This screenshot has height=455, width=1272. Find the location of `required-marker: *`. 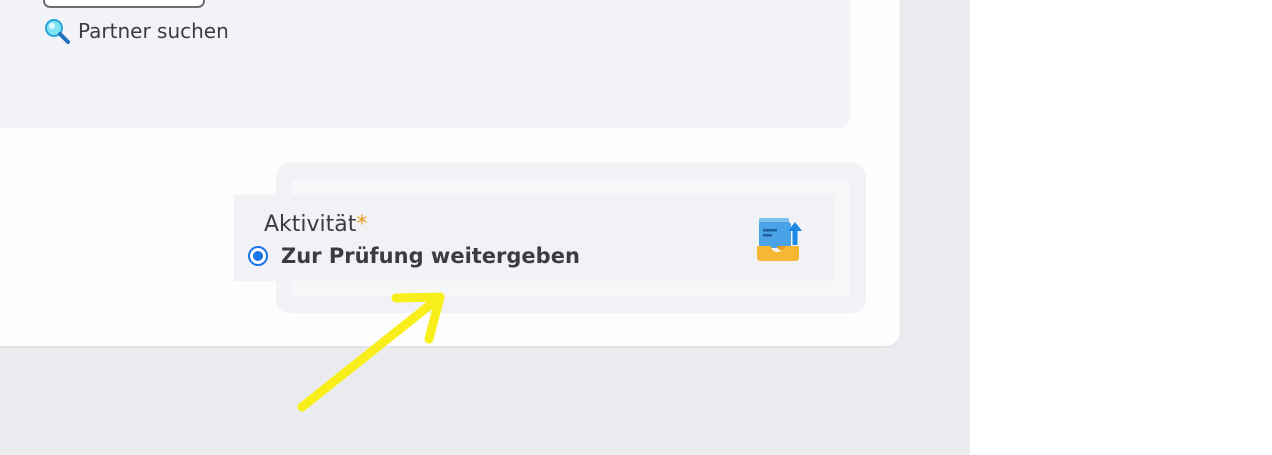

required-marker: * is located at coordinates (362, 224).